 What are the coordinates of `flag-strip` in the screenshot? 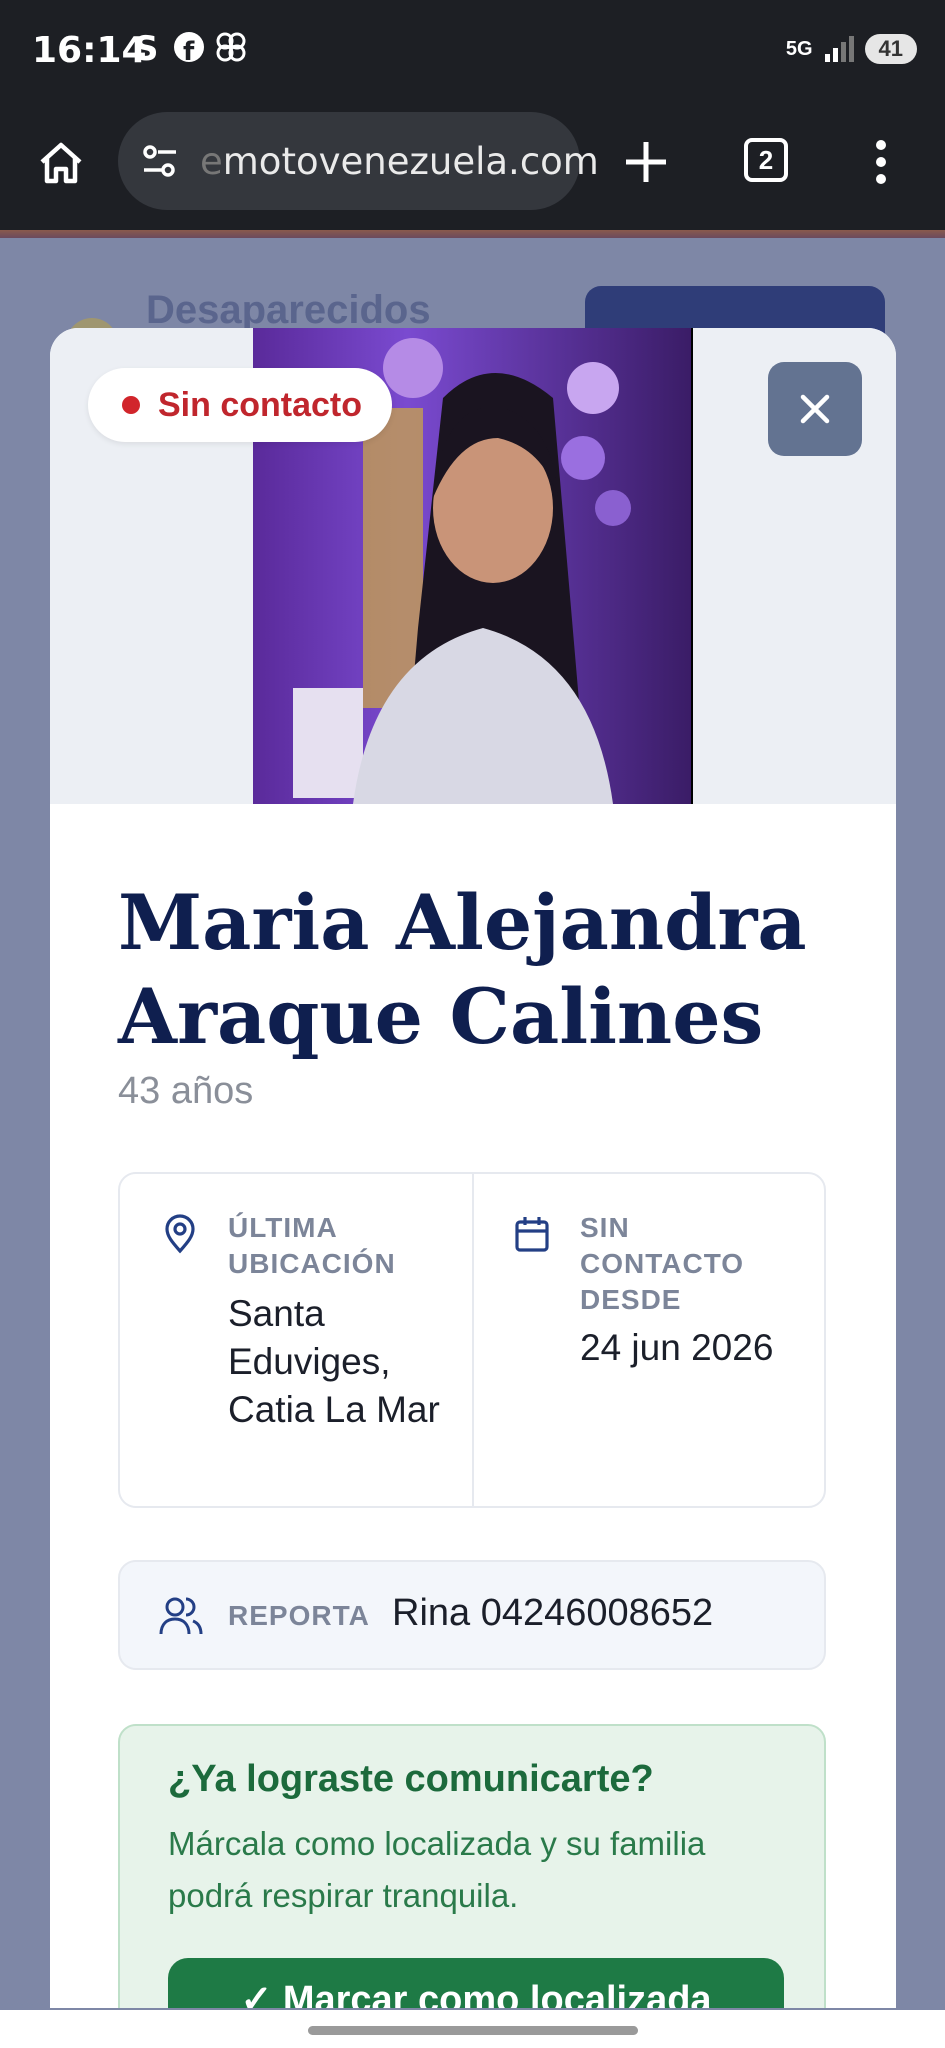 It's located at (472, 234).